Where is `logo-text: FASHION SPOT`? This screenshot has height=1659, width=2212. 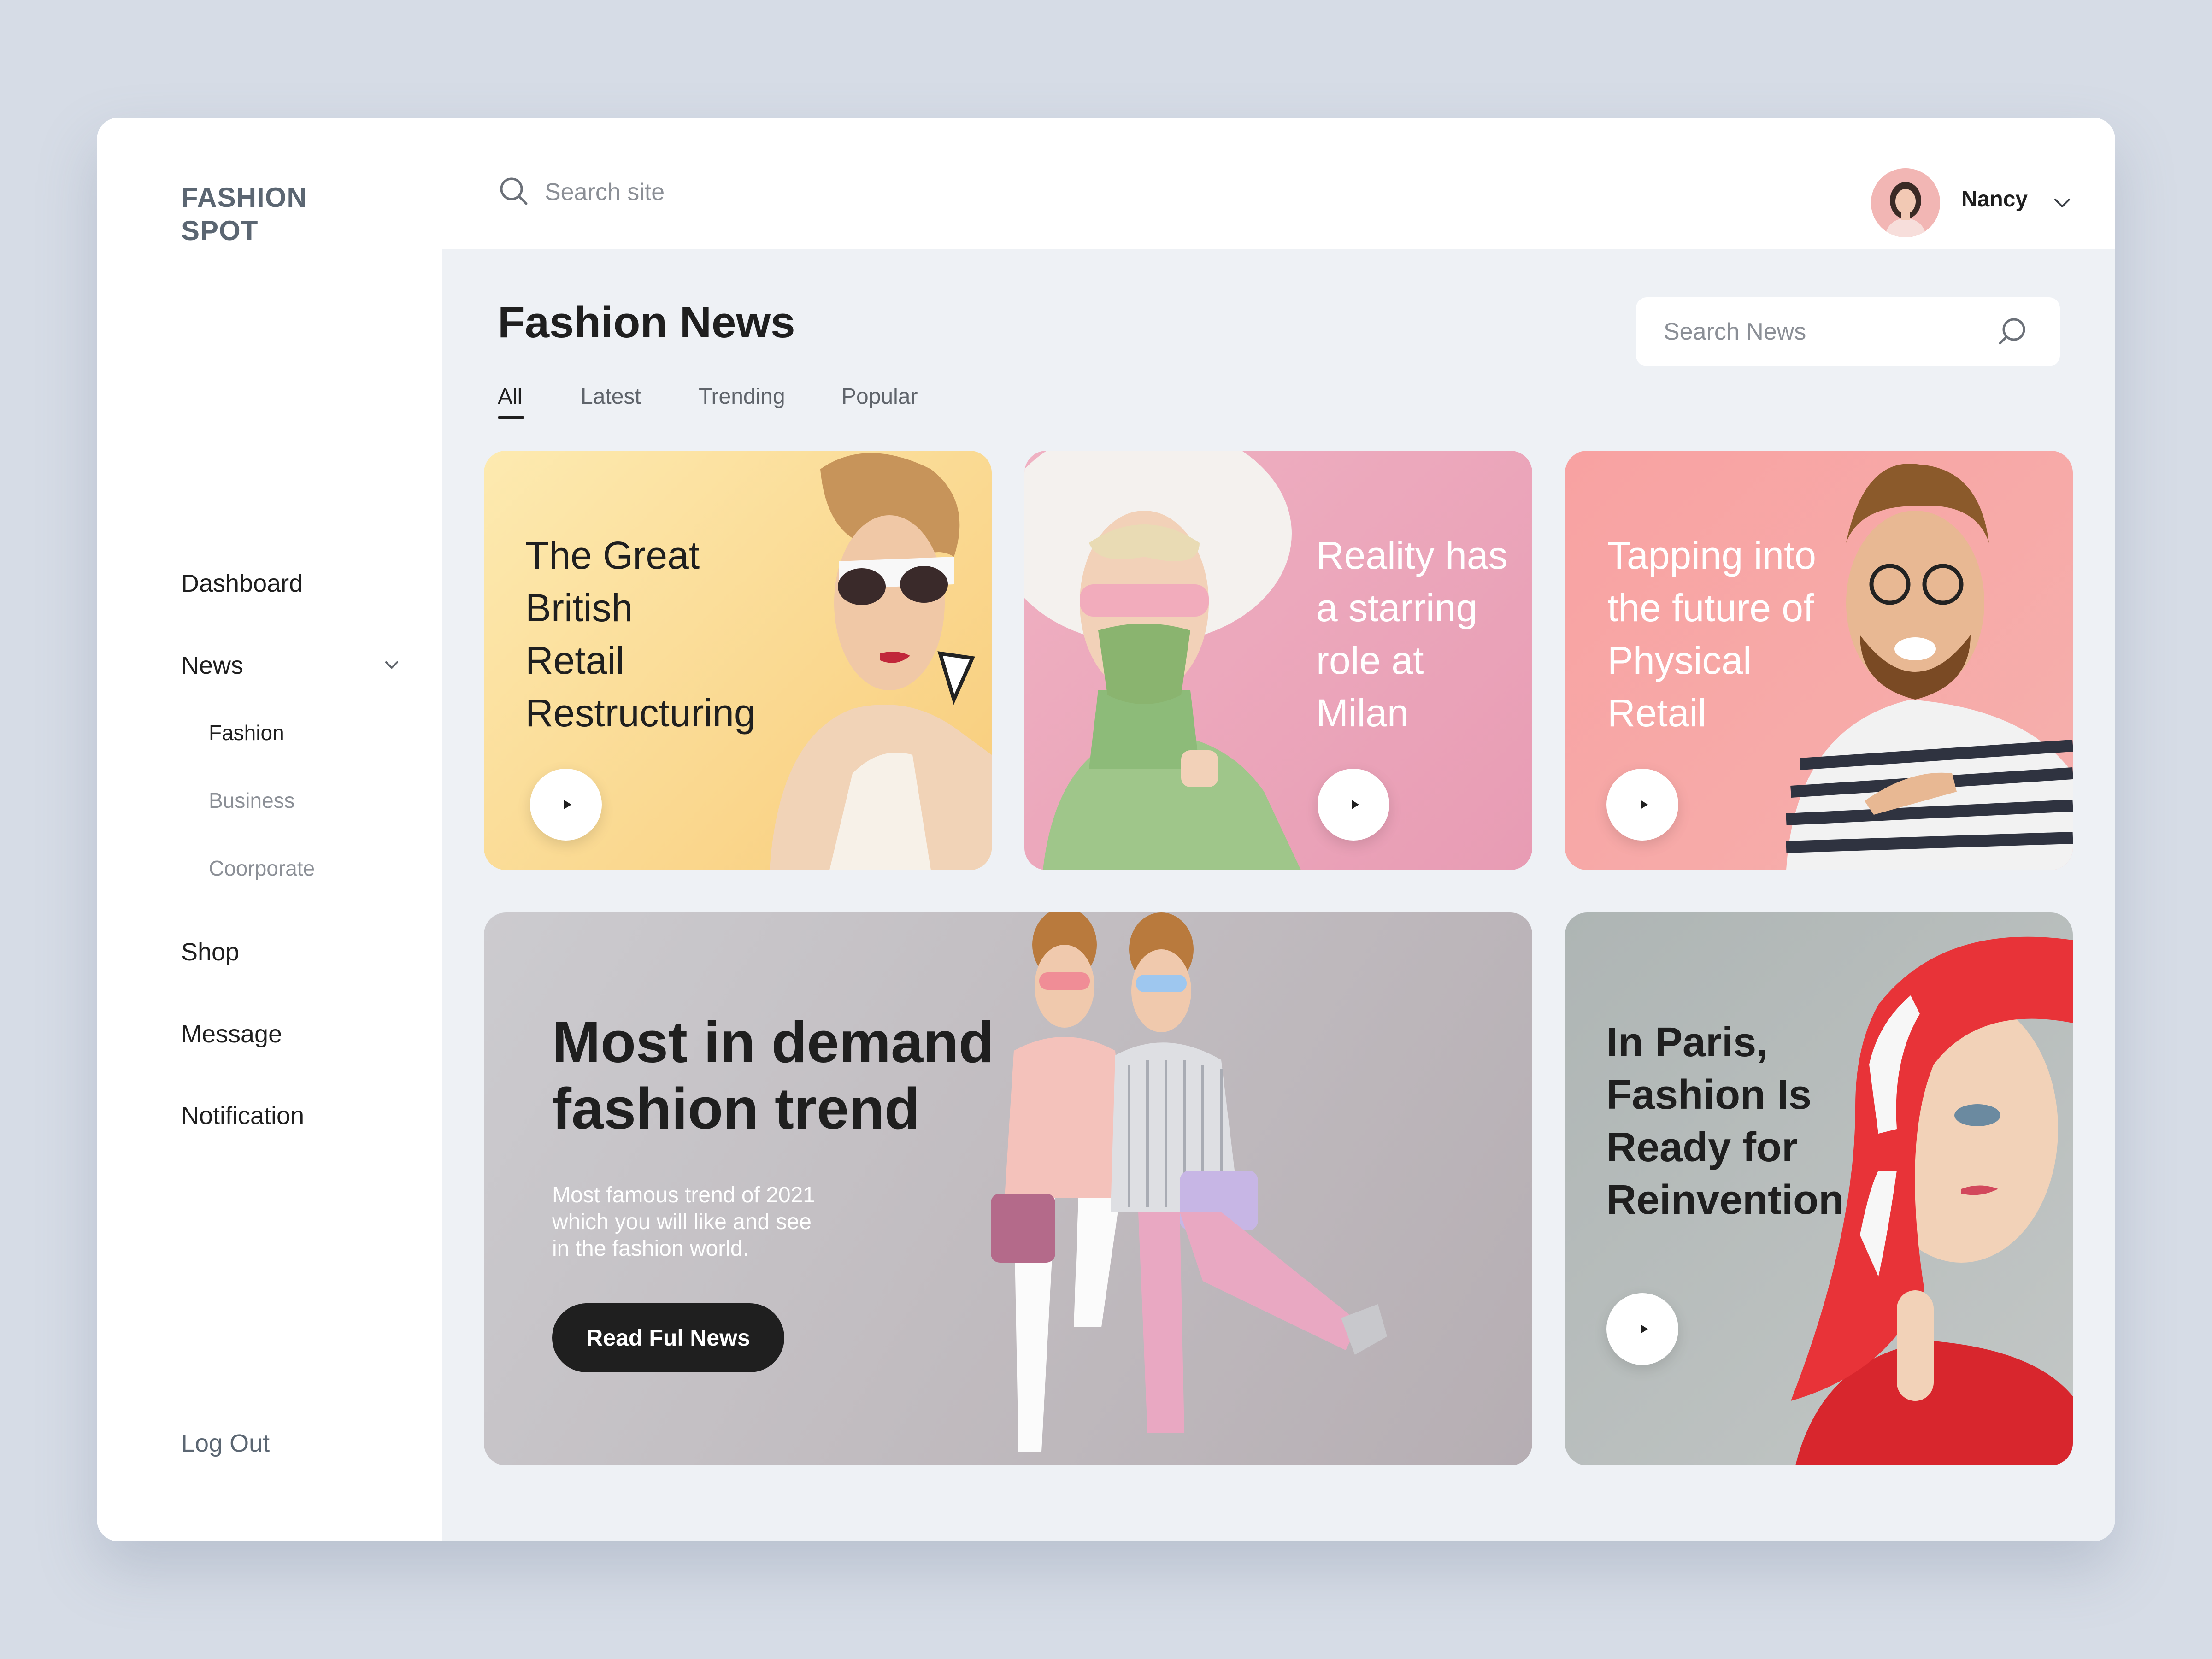 logo-text: FASHION SPOT is located at coordinates (244, 214).